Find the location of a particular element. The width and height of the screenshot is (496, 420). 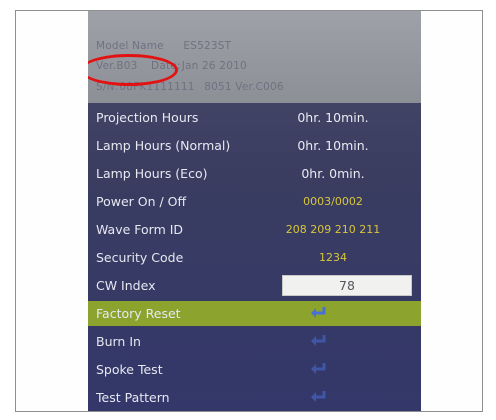

test-pattern-label: Test Pattern is located at coordinates (133, 397).